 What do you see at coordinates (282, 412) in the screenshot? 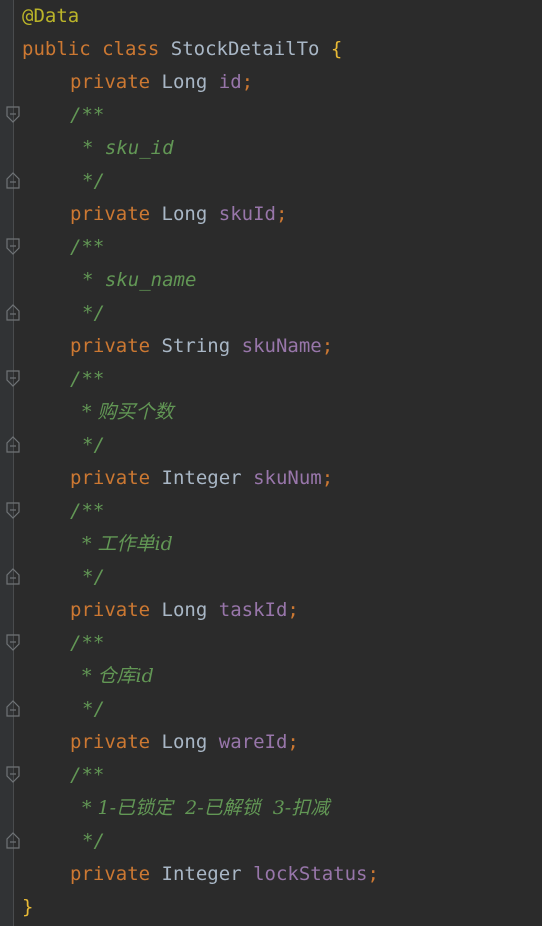
I see `code-line: * 购买个数` at bounding box center [282, 412].